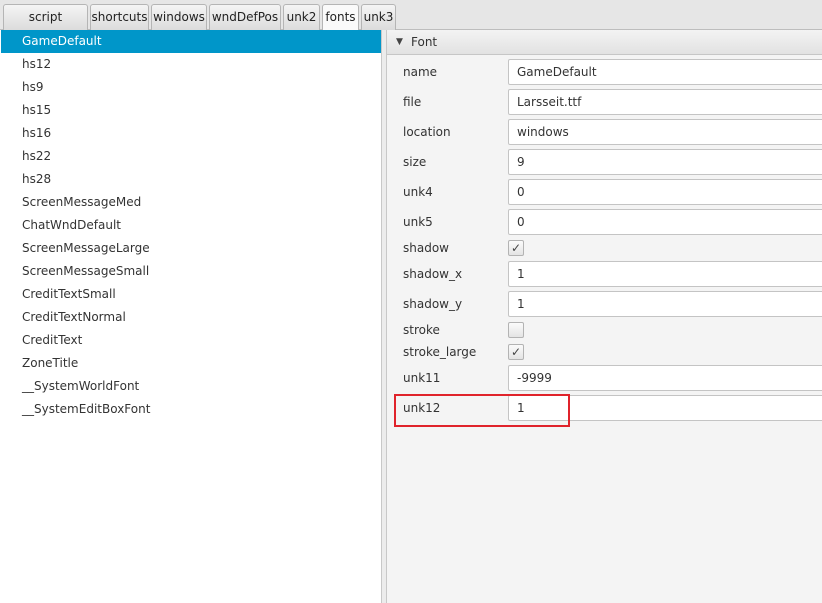  Describe the element at coordinates (191, 64) in the screenshot. I see `list-item: hs12` at that location.